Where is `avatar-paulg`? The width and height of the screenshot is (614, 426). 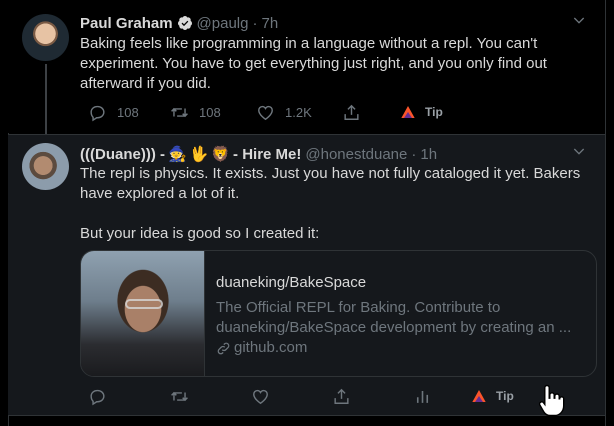
avatar-paulg is located at coordinates (45, 37).